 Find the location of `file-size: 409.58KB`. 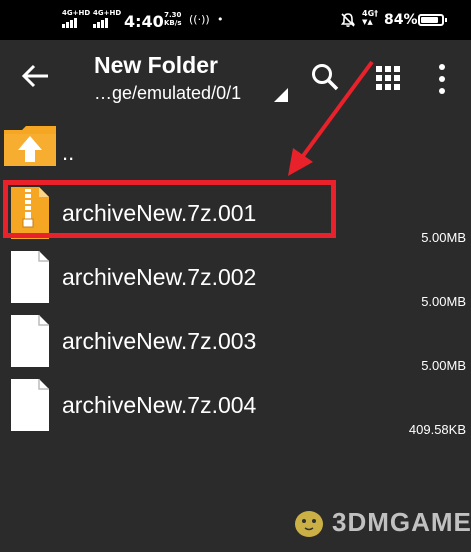

file-size: 409.58KB is located at coordinates (437, 429).